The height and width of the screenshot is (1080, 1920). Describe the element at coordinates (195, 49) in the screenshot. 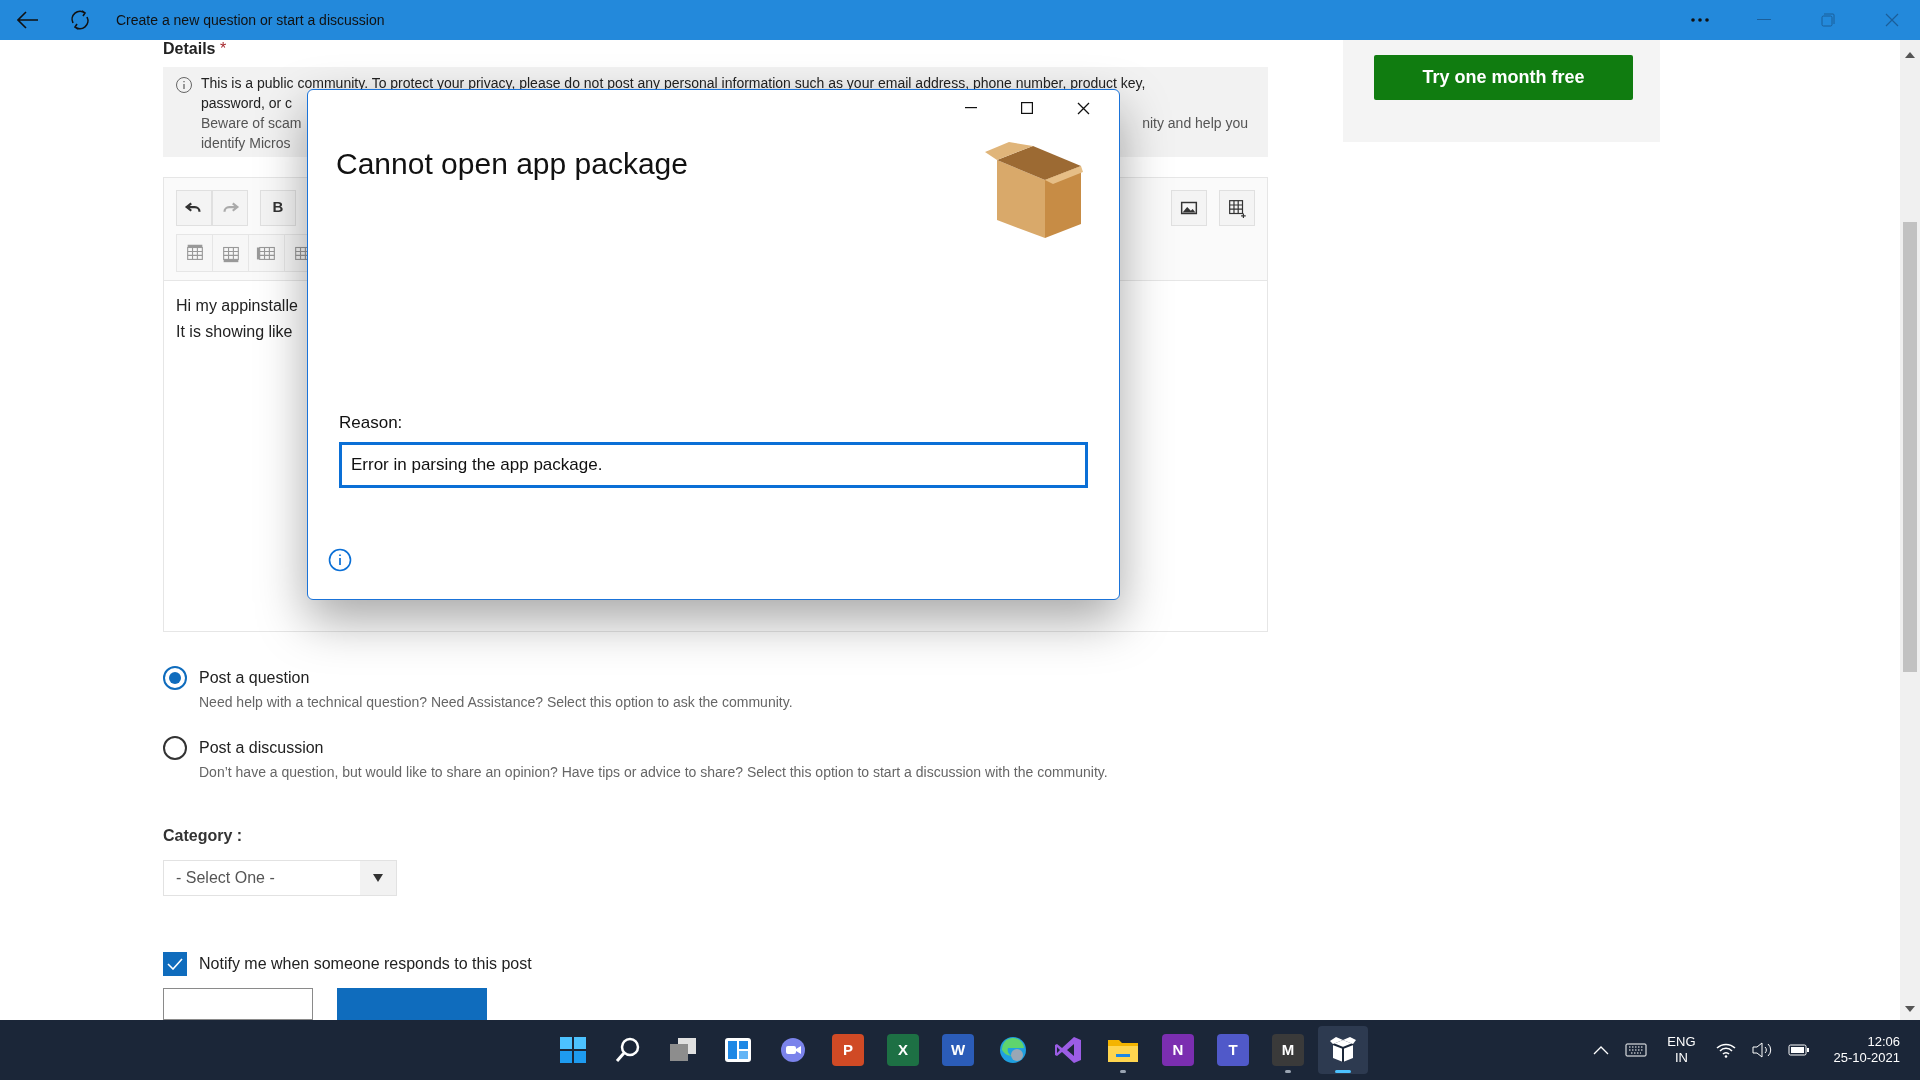

I see `details-label: Details *` at that location.